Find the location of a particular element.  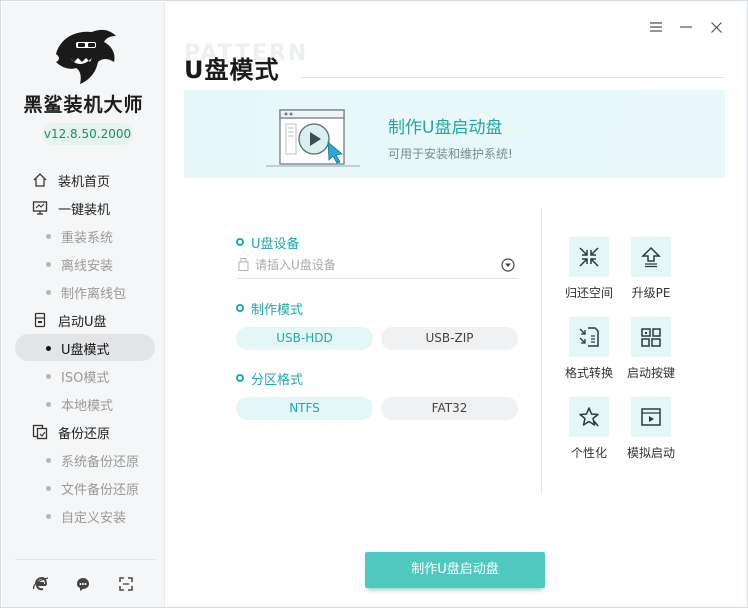

banner: 制作U盘启动盘 可用于安装和维护系统! is located at coordinates (454, 134).